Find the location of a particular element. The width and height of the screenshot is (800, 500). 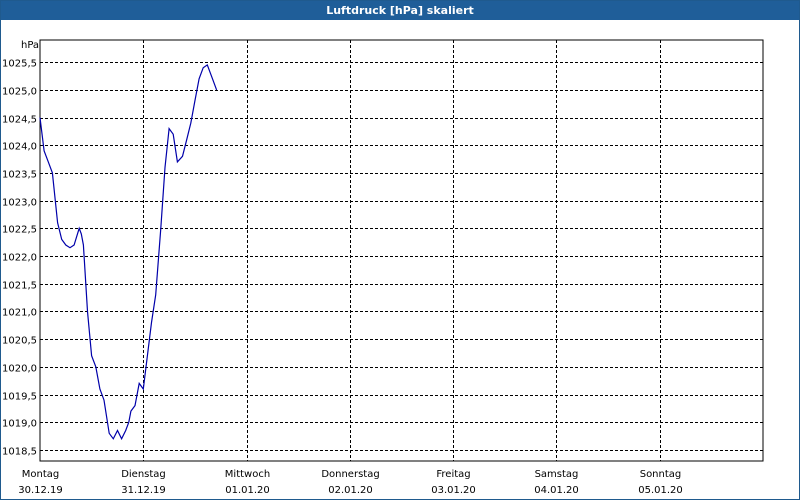

x-tick-date-label: 30.12.19 is located at coordinates (40, 490).